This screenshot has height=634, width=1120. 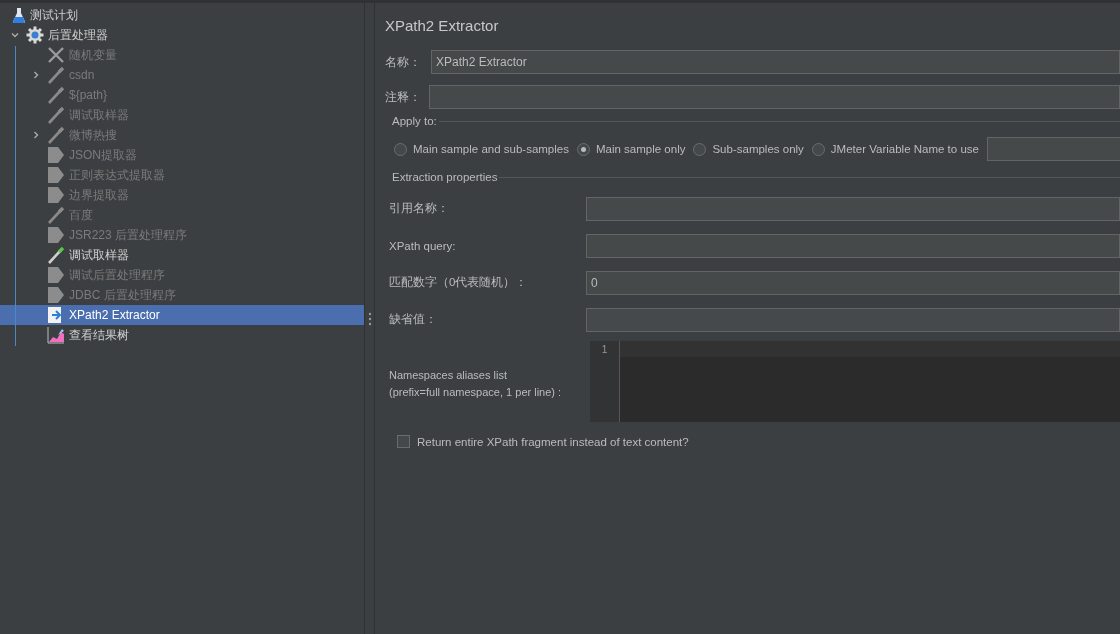 What do you see at coordinates (895, 149) in the screenshot?
I see `radio-option: JMeter Variable Name to use` at bounding box center [895, 149].